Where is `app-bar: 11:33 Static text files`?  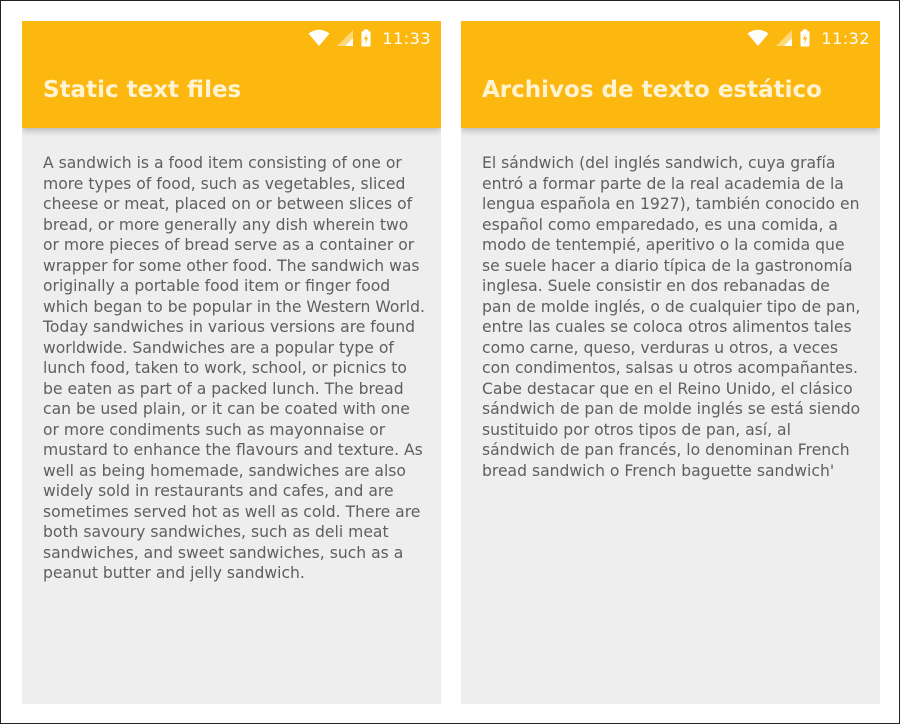 app-bar: 11:33 Static text files is located at coordinates (231, 74).